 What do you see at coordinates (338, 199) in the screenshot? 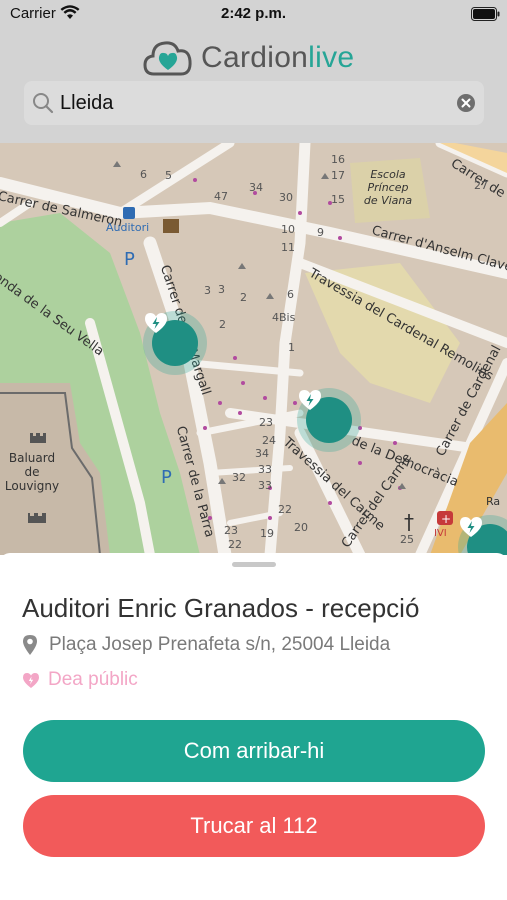
I see `house-number: 15` at bounding box center [338, 199].